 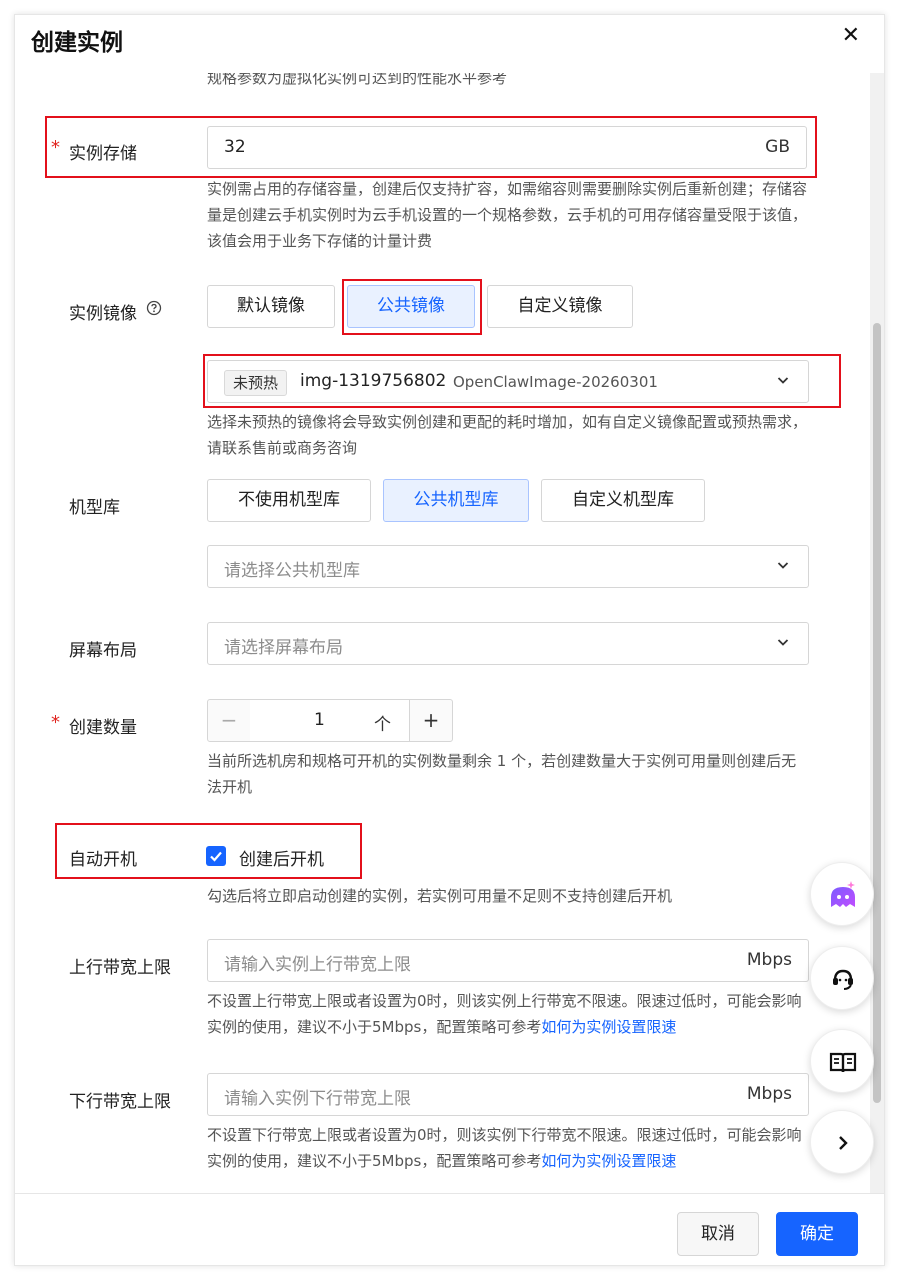 I want to click on check-icon, so click(x=216, y=856).